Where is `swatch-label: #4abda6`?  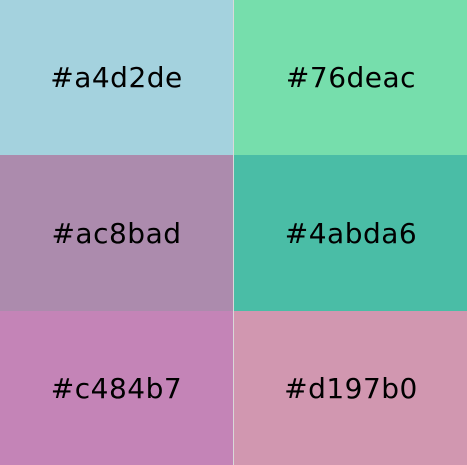 swatch-label: #4abda6 is located at coordinates (351, 233).